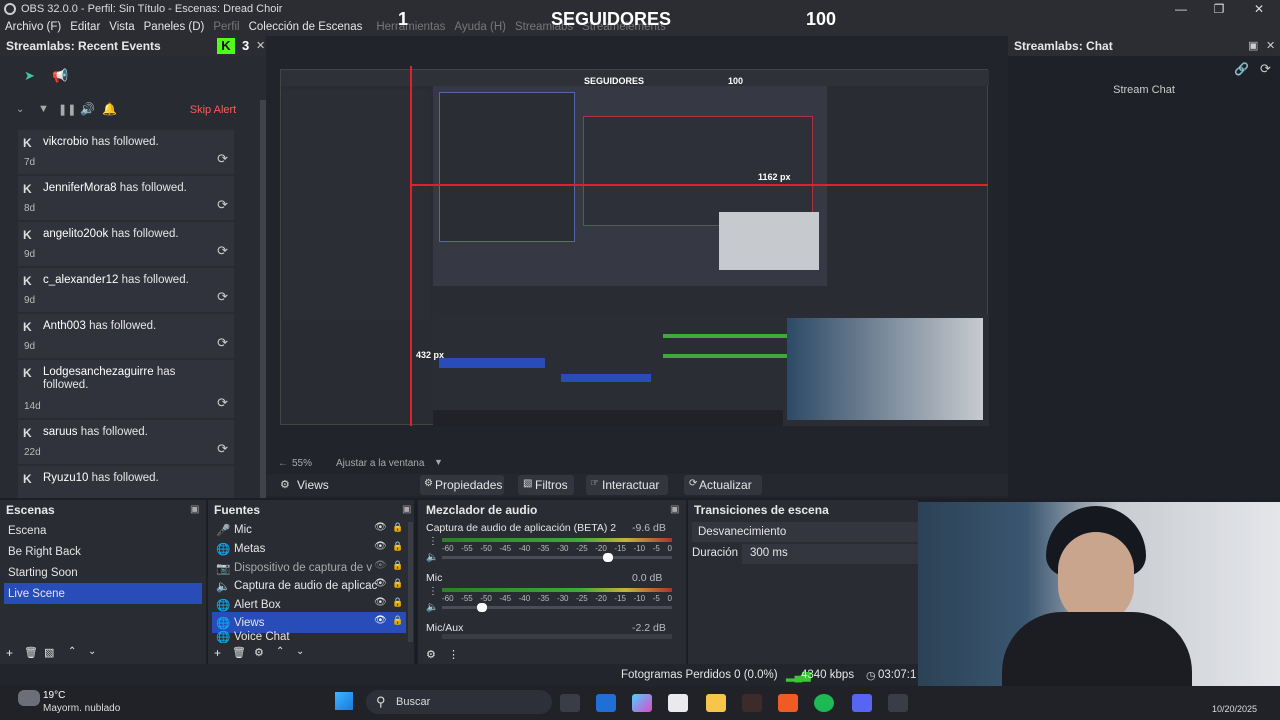 The height and width of the screenshot is (720, 1280). Describe the element at coordinates (29, 698) in the screenshot. I see `weather-icon` at that location.